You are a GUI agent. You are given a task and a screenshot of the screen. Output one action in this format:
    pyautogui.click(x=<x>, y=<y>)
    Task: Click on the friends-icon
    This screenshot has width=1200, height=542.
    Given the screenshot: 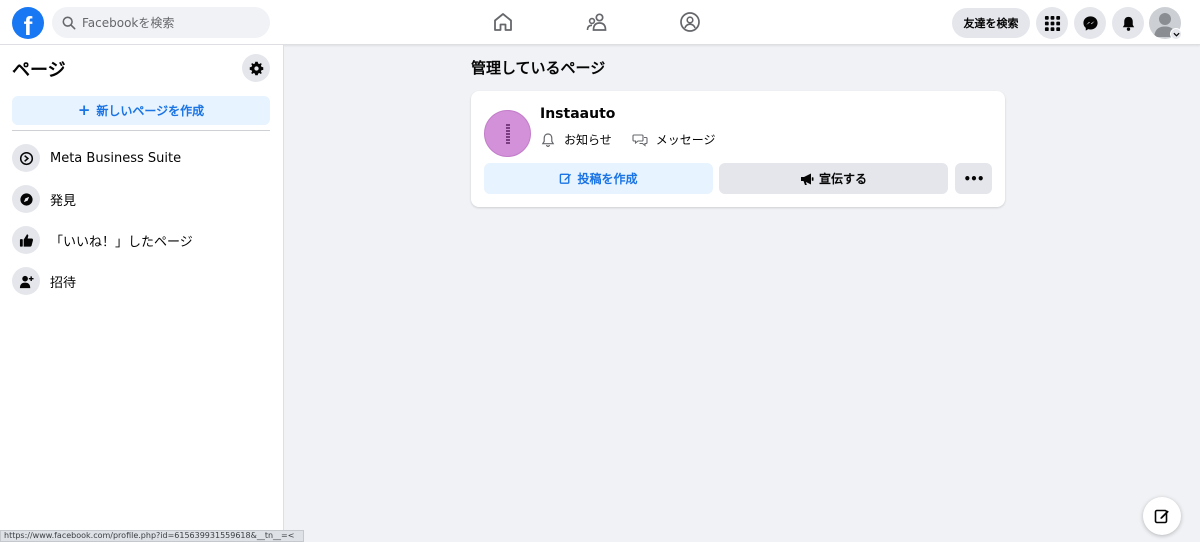 What is the action you would take?
    pyautogui.click(x=596, y=22)
    